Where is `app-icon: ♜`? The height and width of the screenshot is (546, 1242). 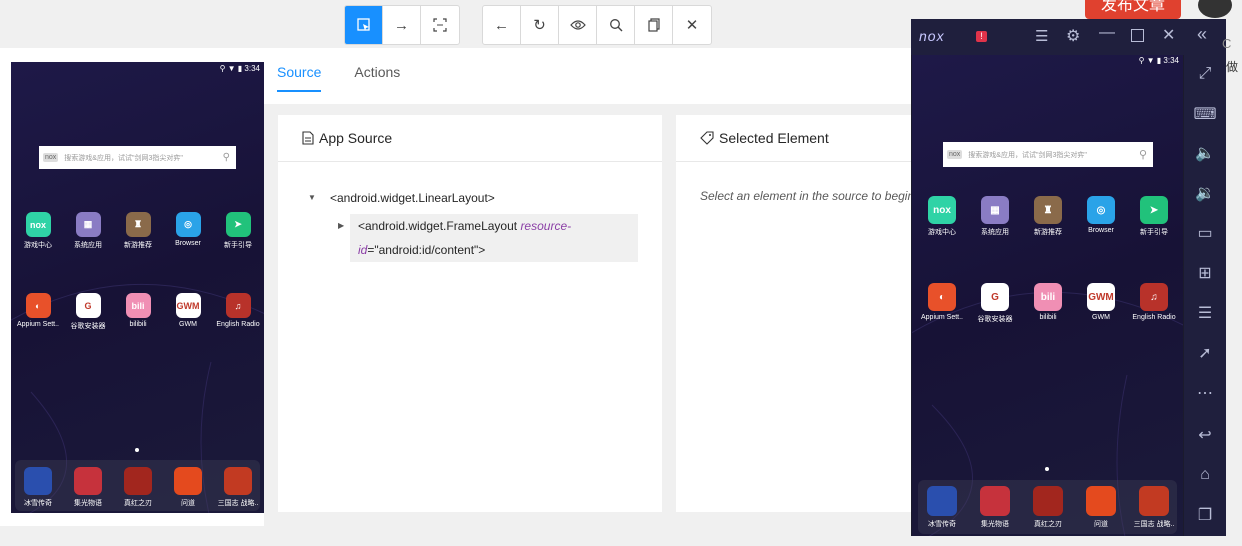 app-icon: ♜ is located at coordinates (138, 224).